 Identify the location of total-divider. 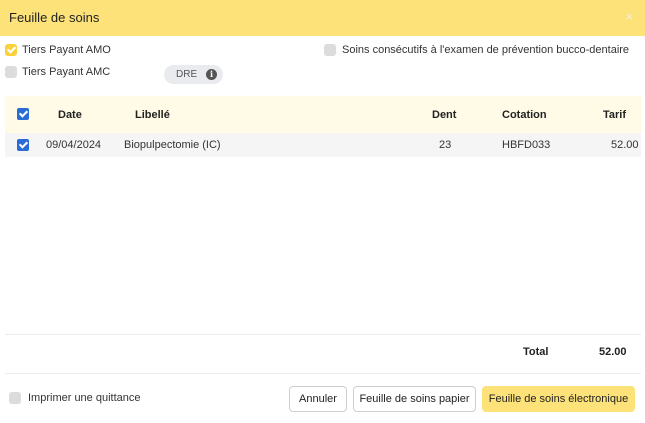
(323, 334).